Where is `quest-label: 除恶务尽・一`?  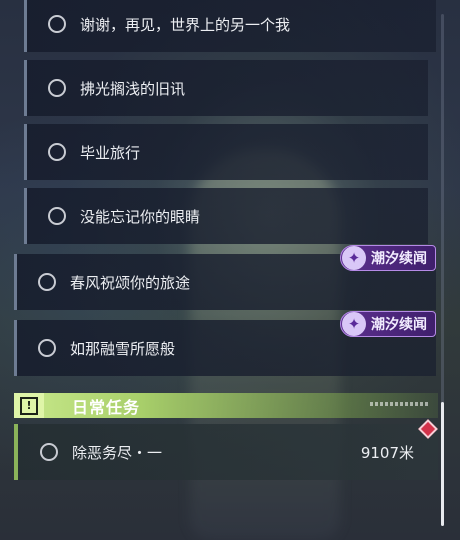 quest-label: 除恶务尽・一 is located at coordinates (117, 452).